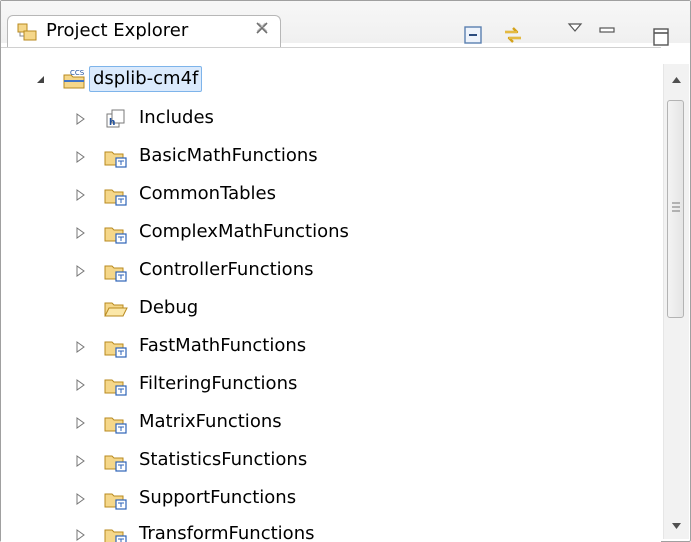 The image size is (691, 542). Describe the element at coordinates (661, 37) in the screenshot. I see `maximize-icon` at that location.